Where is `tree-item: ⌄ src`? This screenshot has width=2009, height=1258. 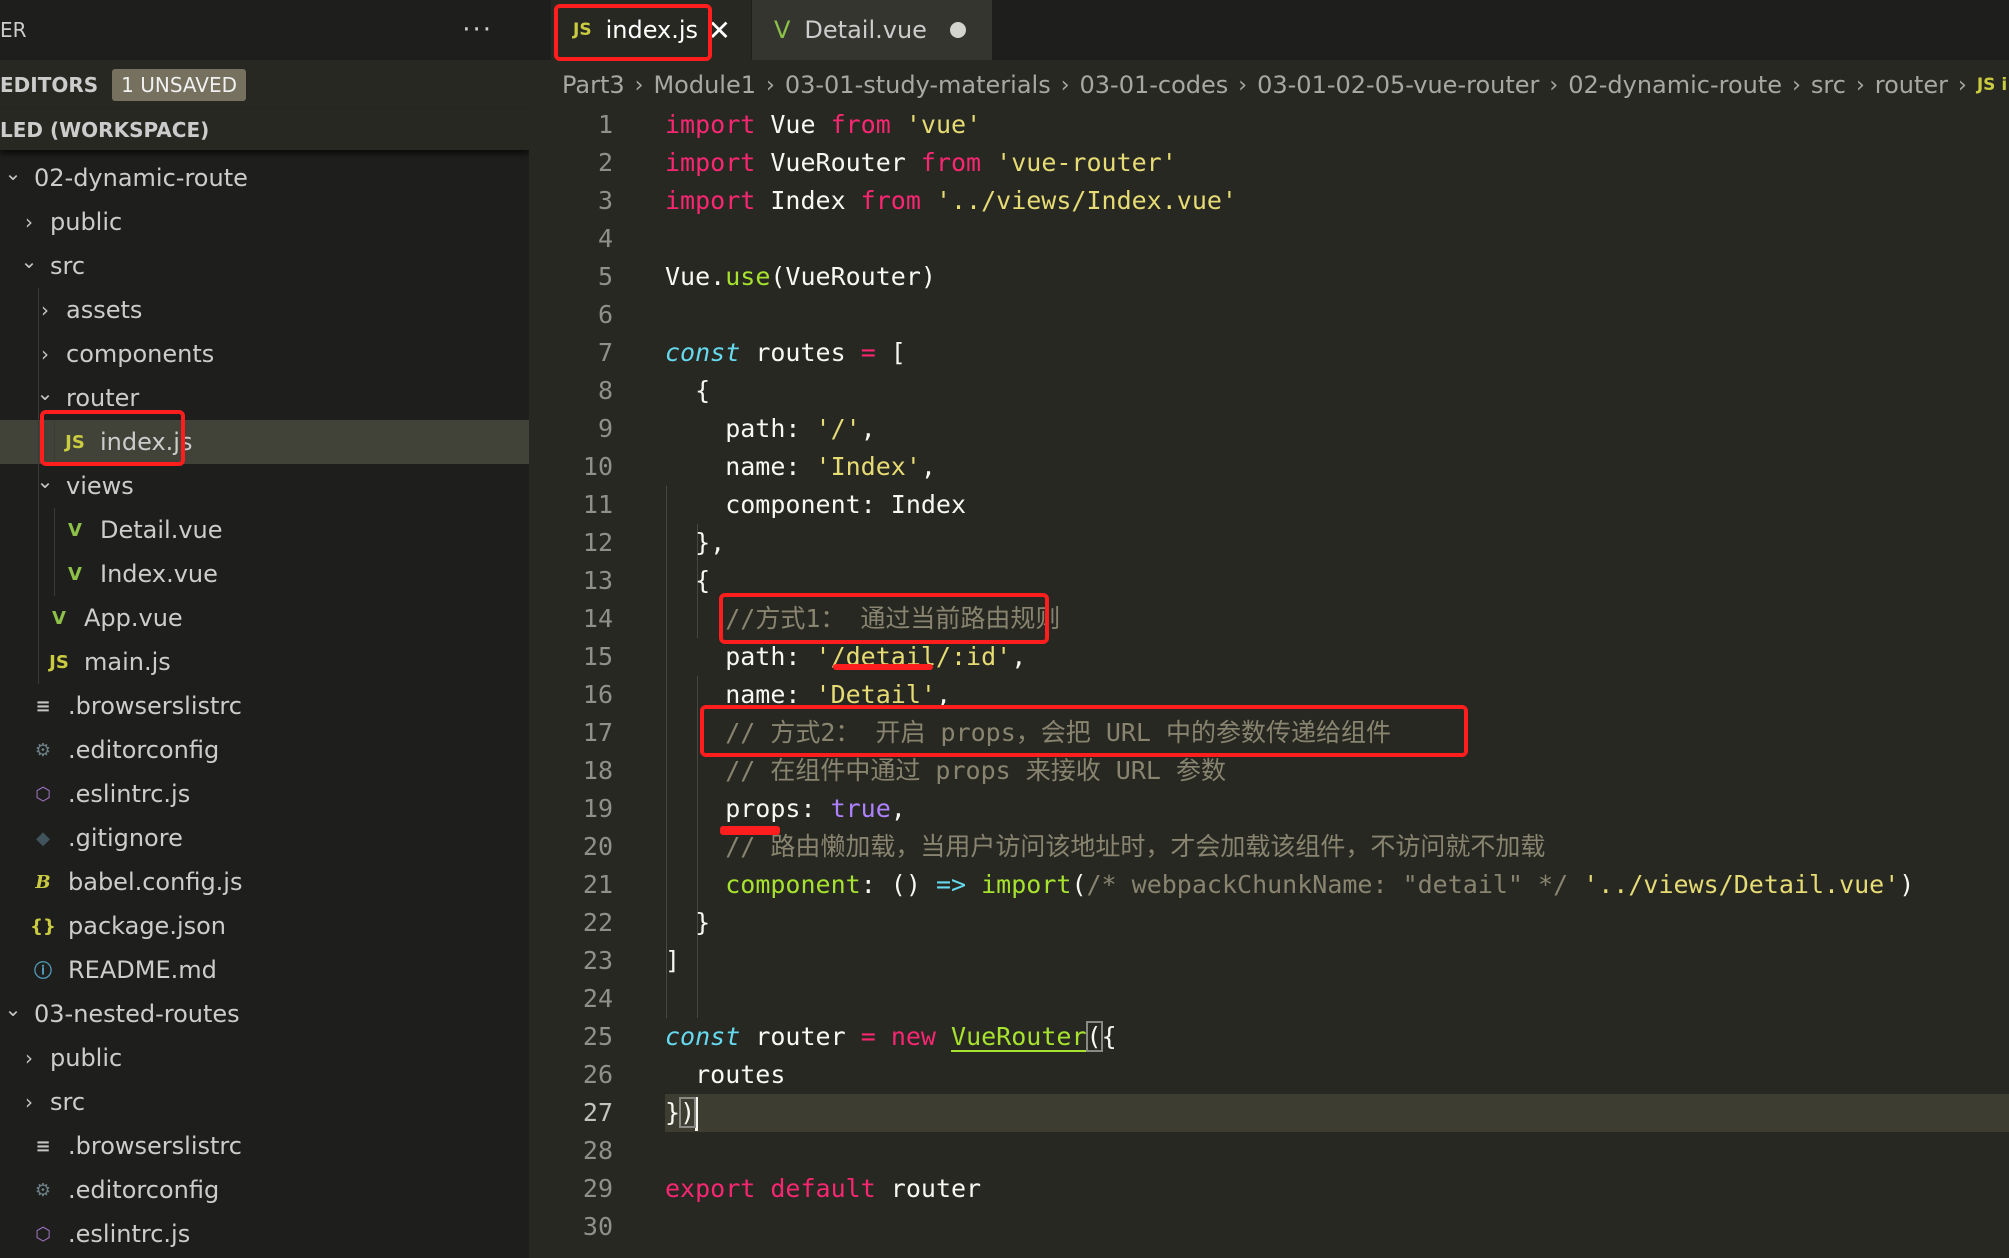 tree-item: ⌄ src is located at coordinates (264, 266).